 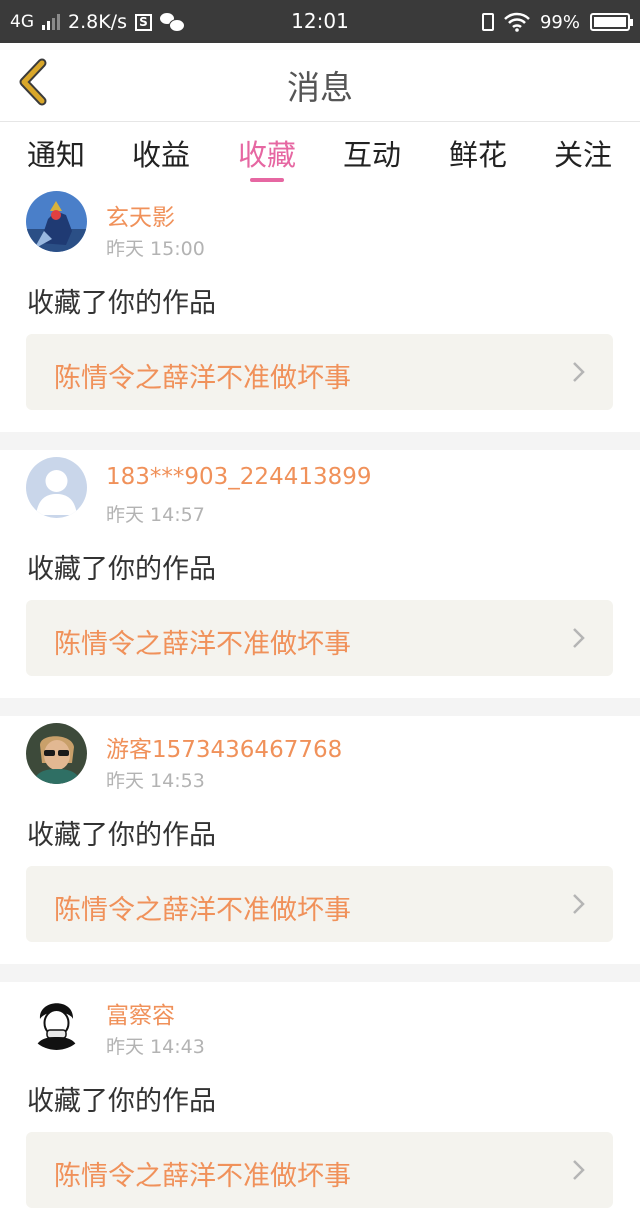 I want to click on avatar-default-person-icon, so click(x=56, y=487).